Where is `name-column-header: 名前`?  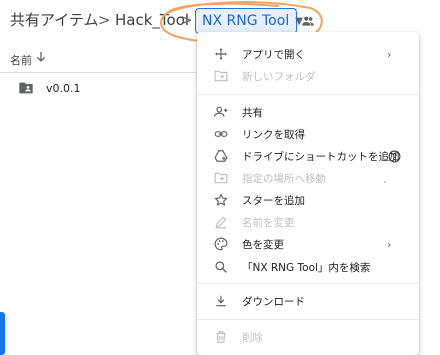
name-column-header: 名前 is located at coordinates (21, 60).